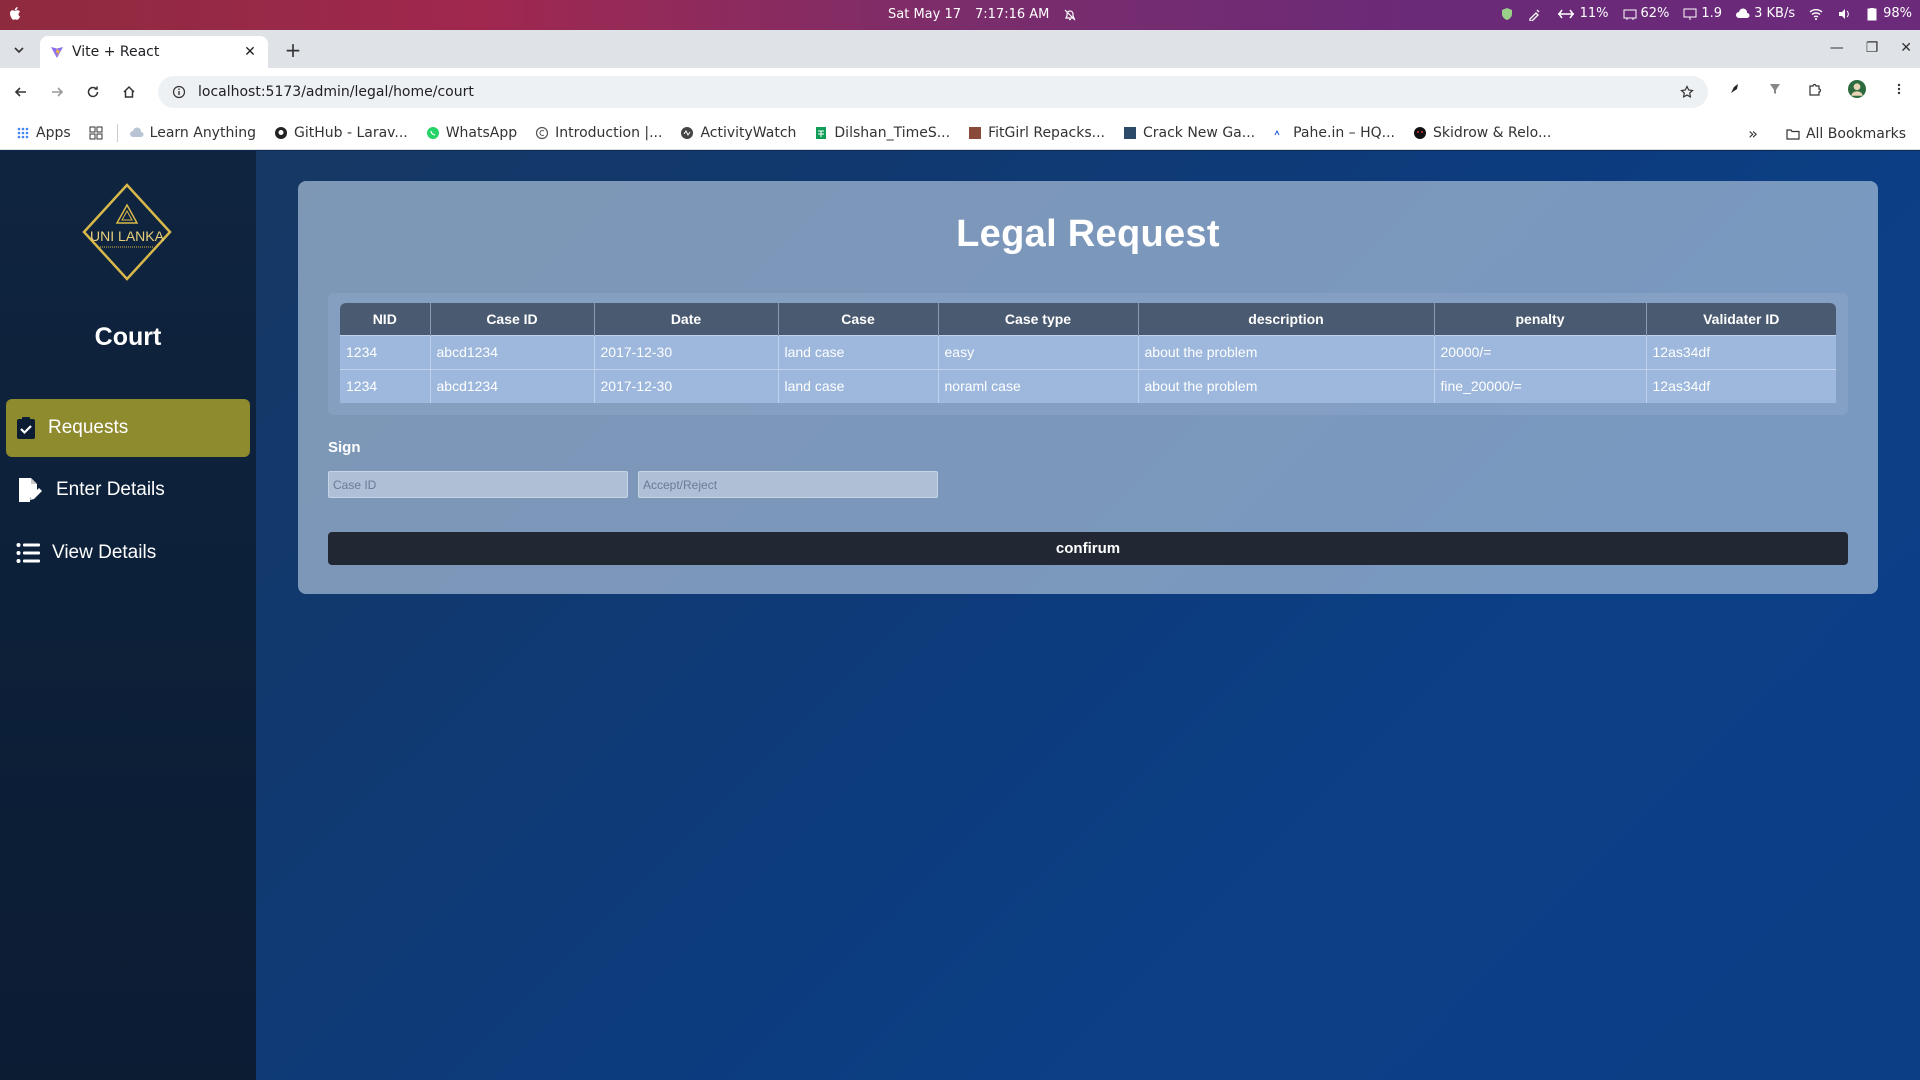 The width and height of the screenshot is (1920, 1080). What do you see at coordinates (1815, 89) in the screenshot?
I see `puzzle-icon` at bounding box center [1815, 89].